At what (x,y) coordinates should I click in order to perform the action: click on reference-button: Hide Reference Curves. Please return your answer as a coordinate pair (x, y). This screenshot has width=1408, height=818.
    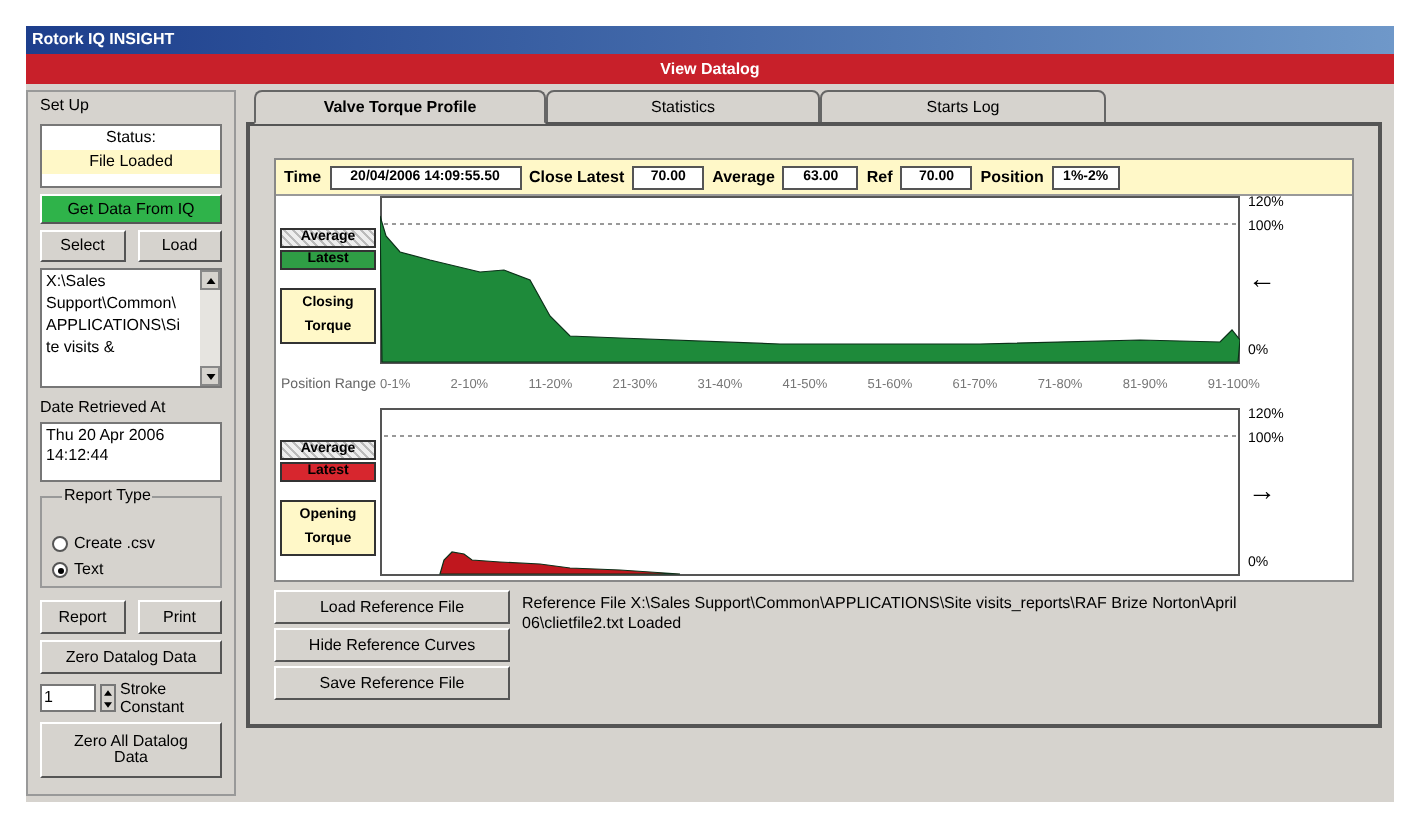
    Looking at the image, I should click on (392, 645).